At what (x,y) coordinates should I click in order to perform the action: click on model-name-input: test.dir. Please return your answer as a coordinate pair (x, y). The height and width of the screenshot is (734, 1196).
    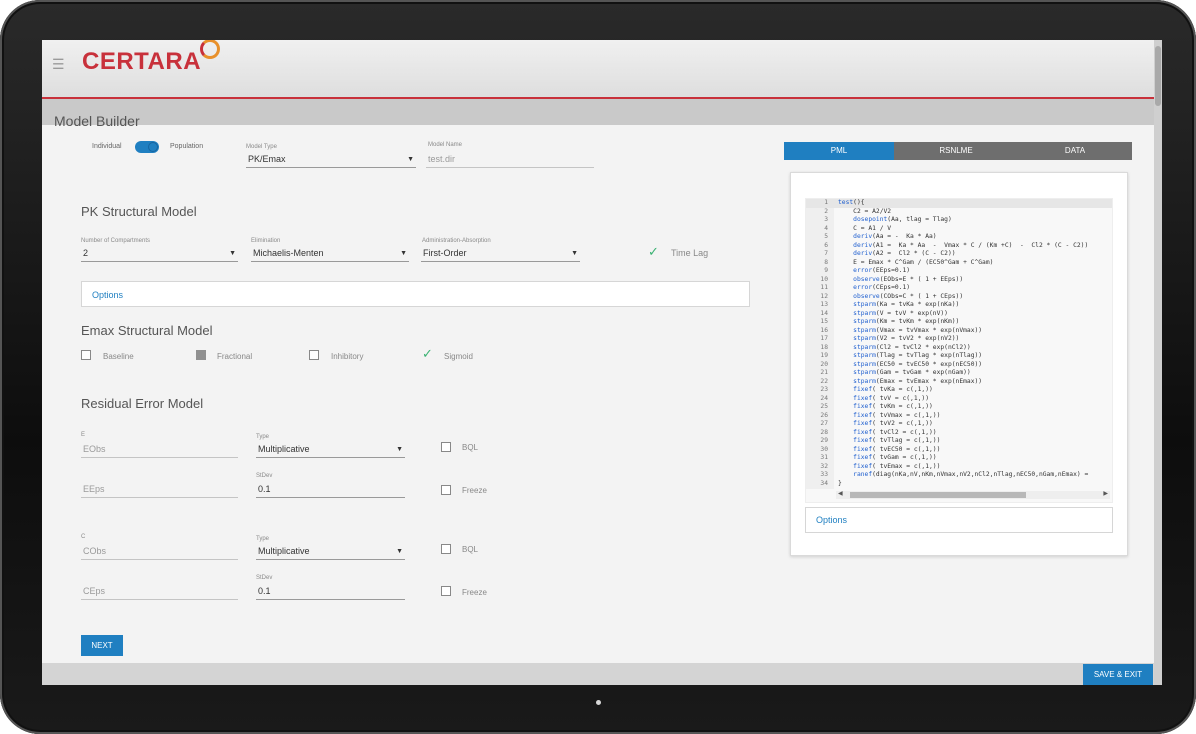
    Looking at the image, I should click on (510, 159).